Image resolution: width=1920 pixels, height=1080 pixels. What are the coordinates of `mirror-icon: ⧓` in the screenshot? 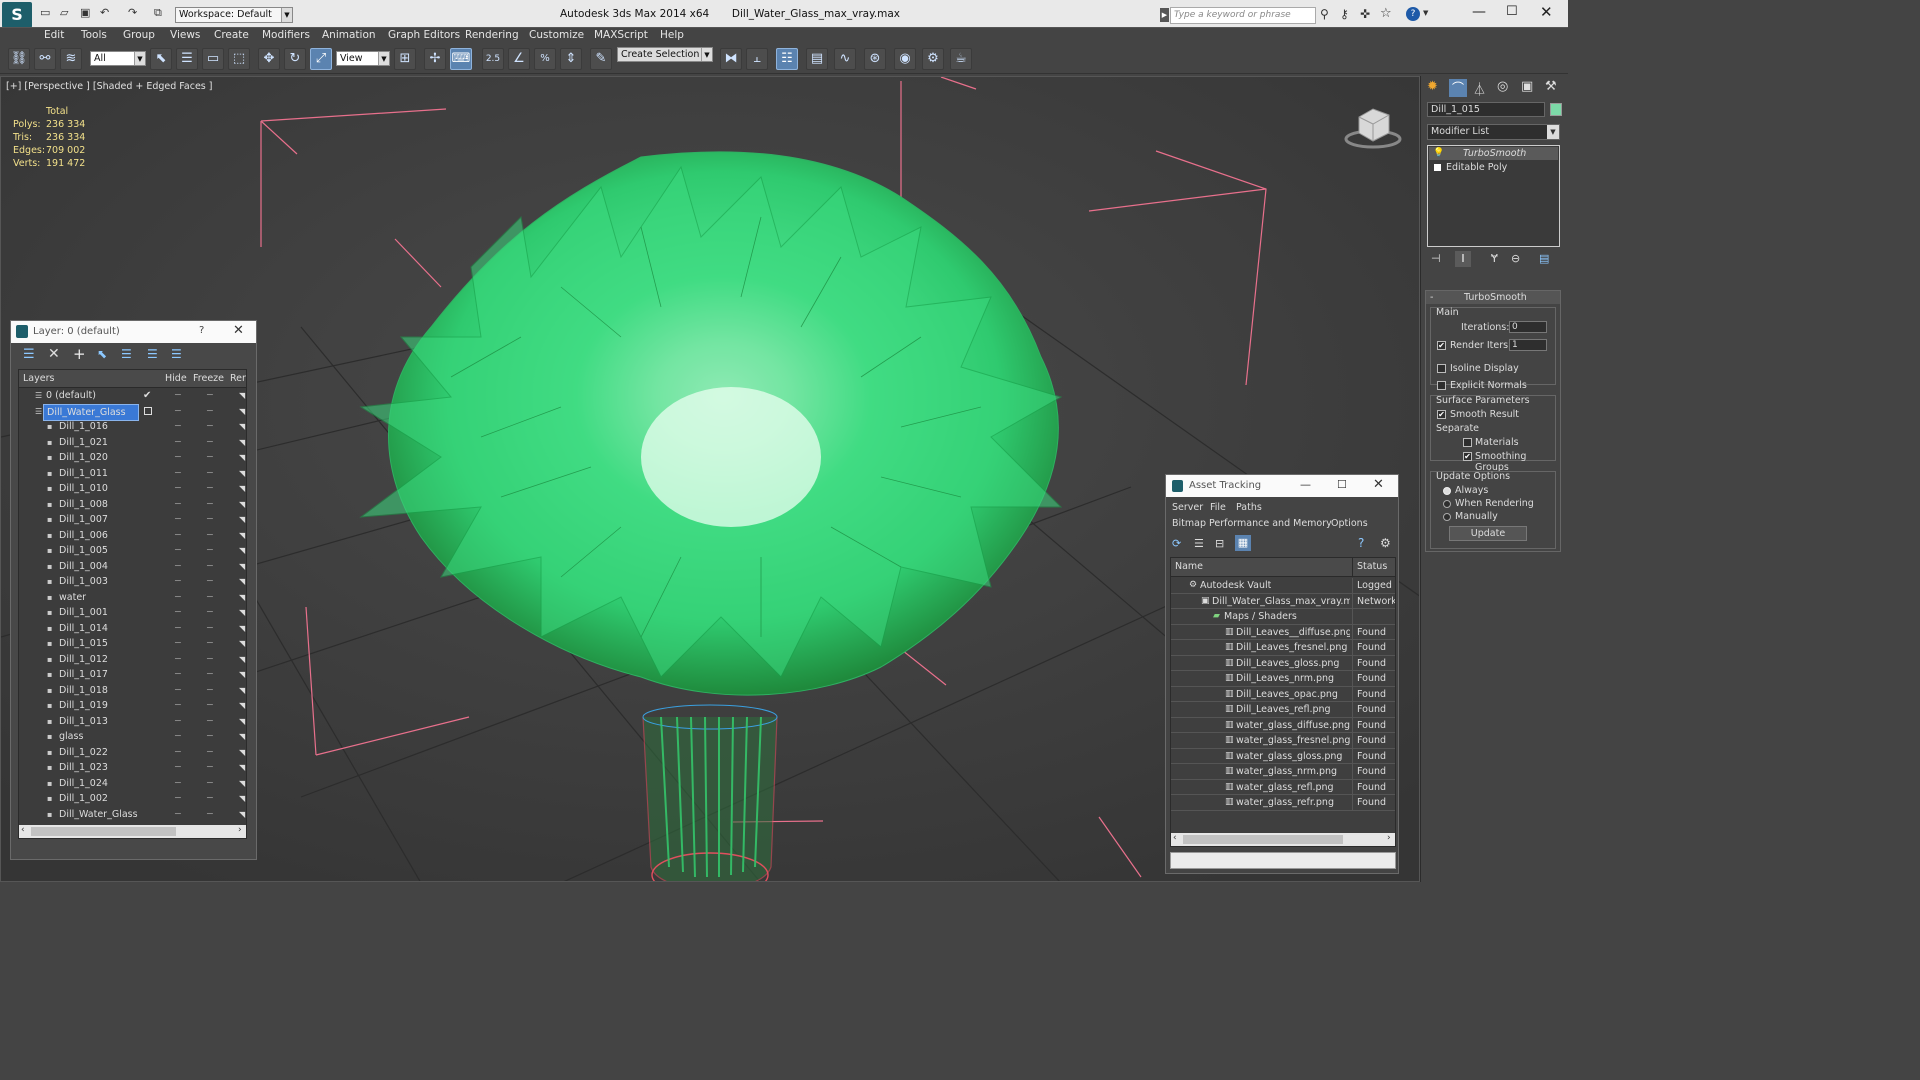 It's located at (731, 59).